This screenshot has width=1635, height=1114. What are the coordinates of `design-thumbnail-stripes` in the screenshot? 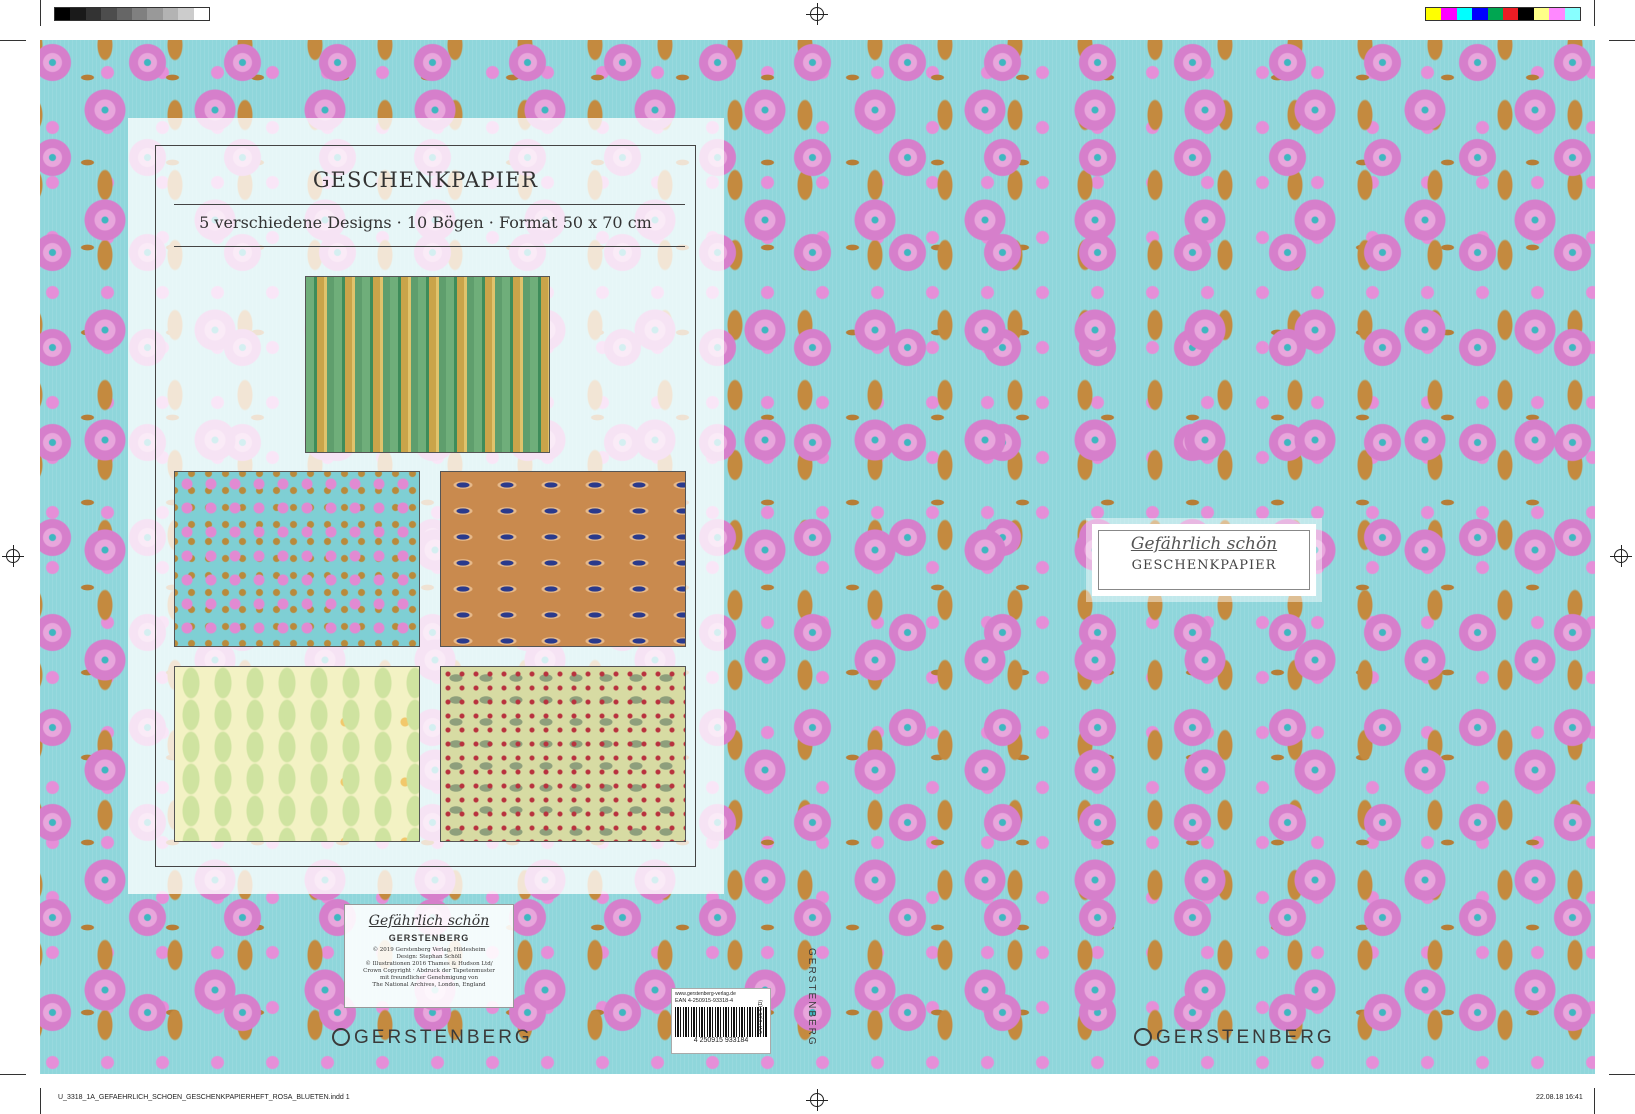 It's located at (427, 364).